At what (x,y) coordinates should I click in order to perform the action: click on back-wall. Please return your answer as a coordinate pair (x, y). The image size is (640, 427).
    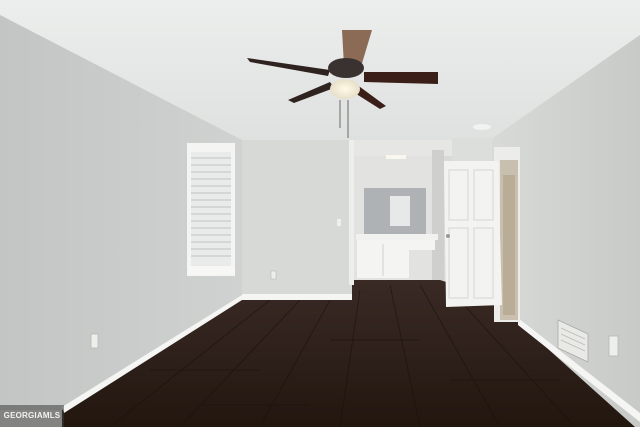
    Looking at the image, I should click on (297, 219).